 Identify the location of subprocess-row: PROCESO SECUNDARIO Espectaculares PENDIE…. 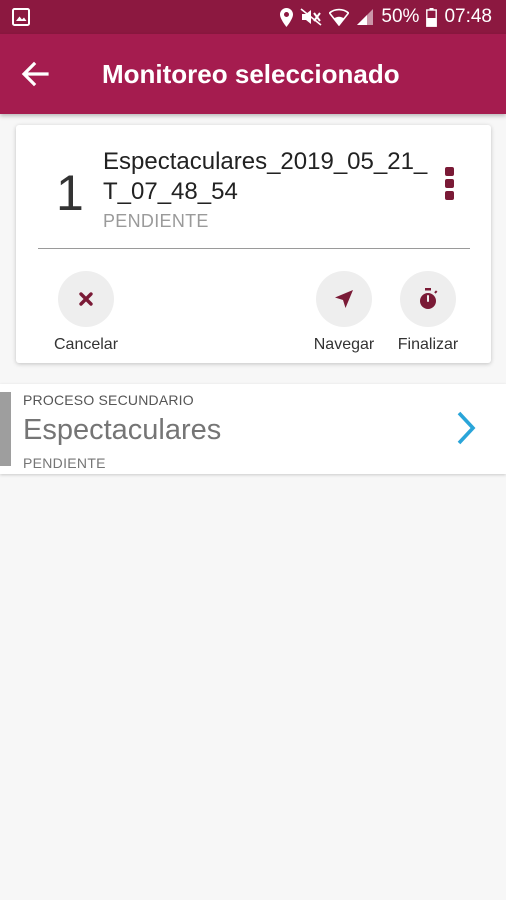
(253, 429).